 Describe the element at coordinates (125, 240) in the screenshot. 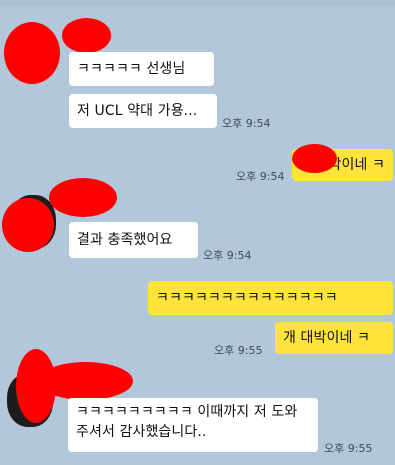

I see `message-text: 결과 충족했어요` at that location.